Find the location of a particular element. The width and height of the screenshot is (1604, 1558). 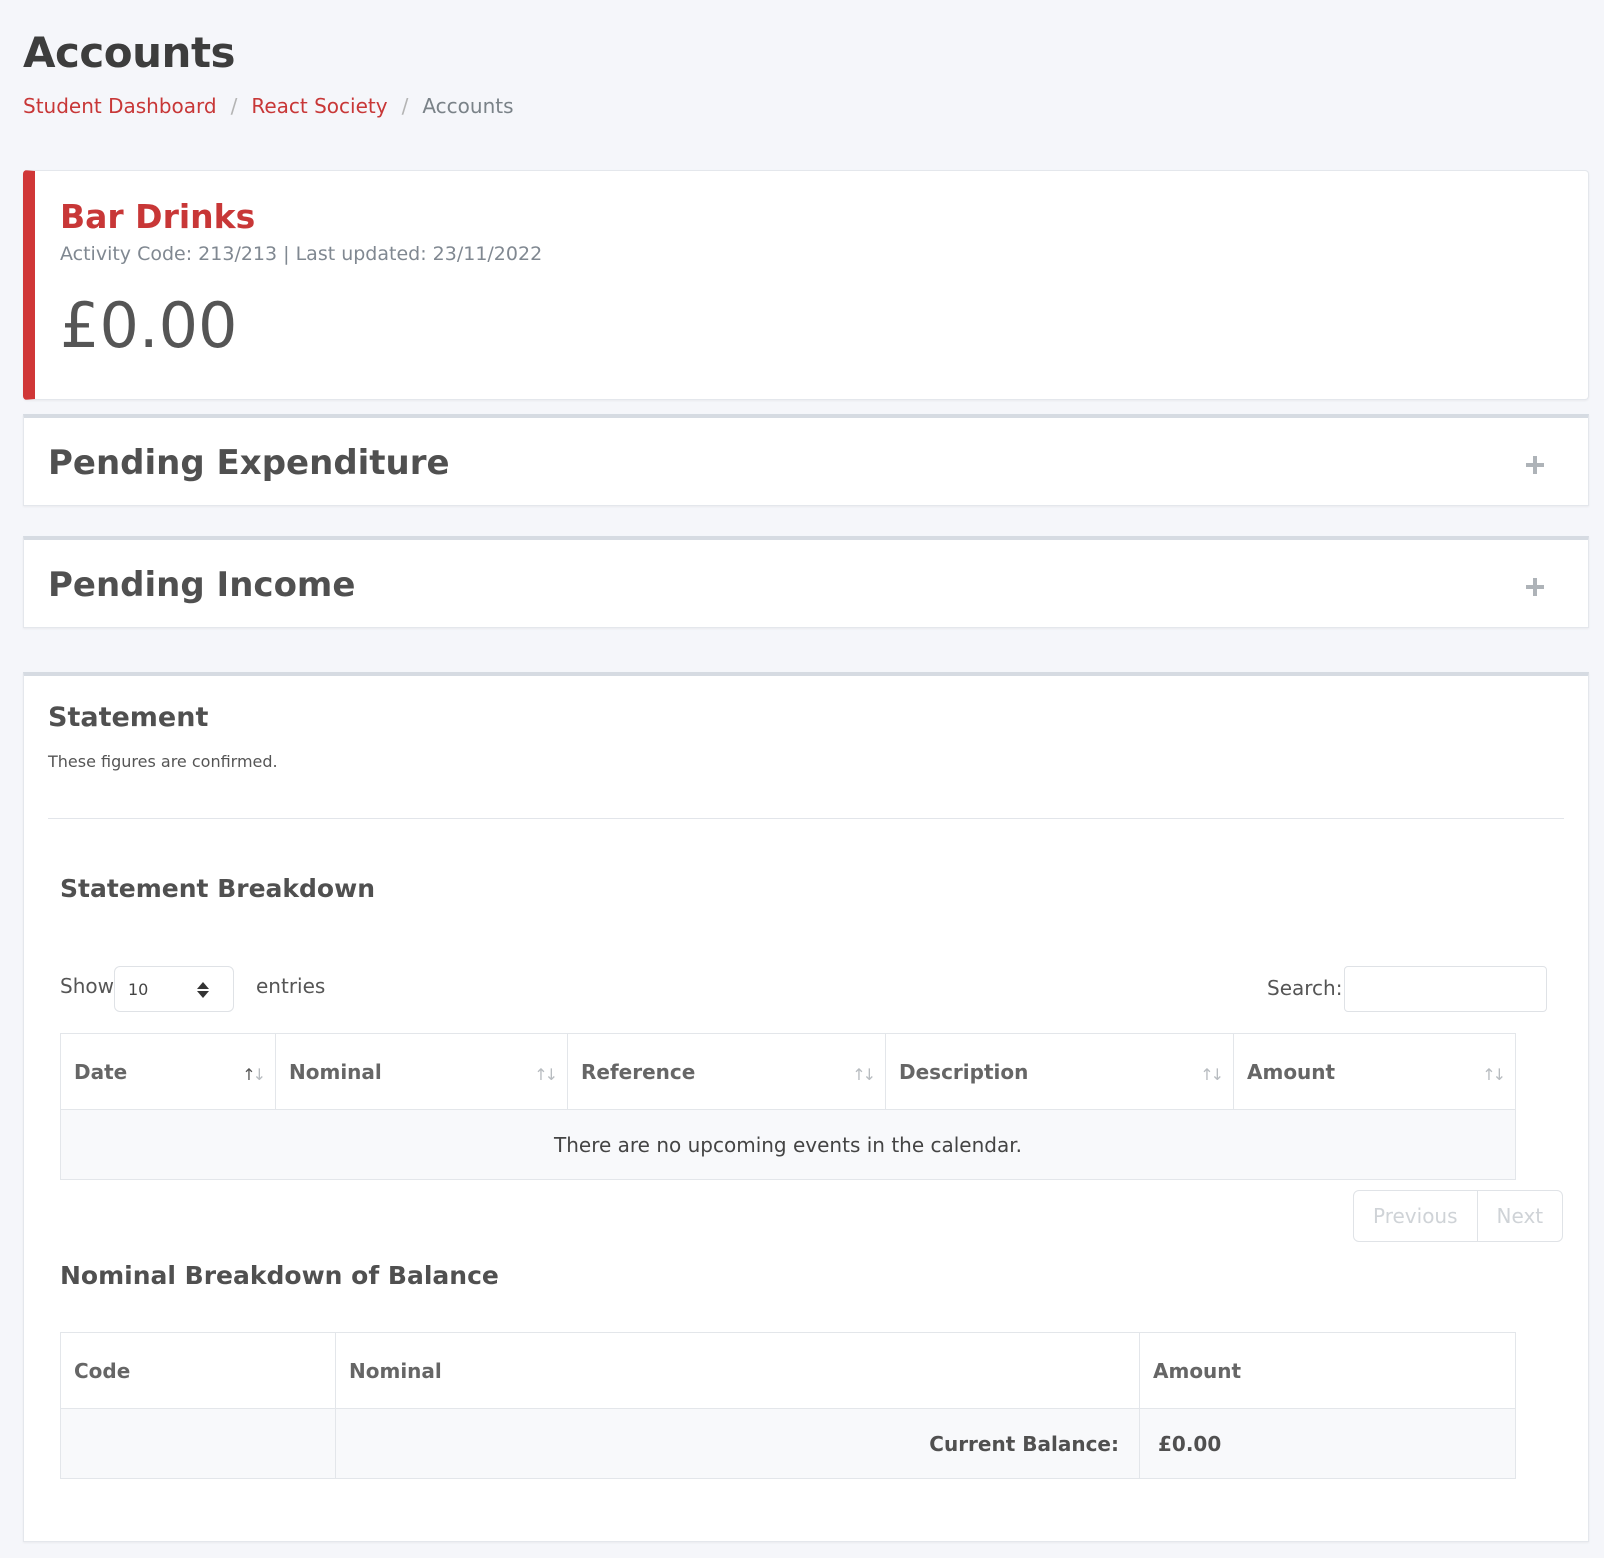

divider is located at coordinates (806, 818).